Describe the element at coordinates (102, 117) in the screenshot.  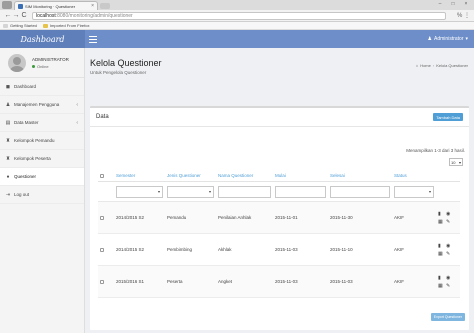
I see `box-title: Data` at that location.